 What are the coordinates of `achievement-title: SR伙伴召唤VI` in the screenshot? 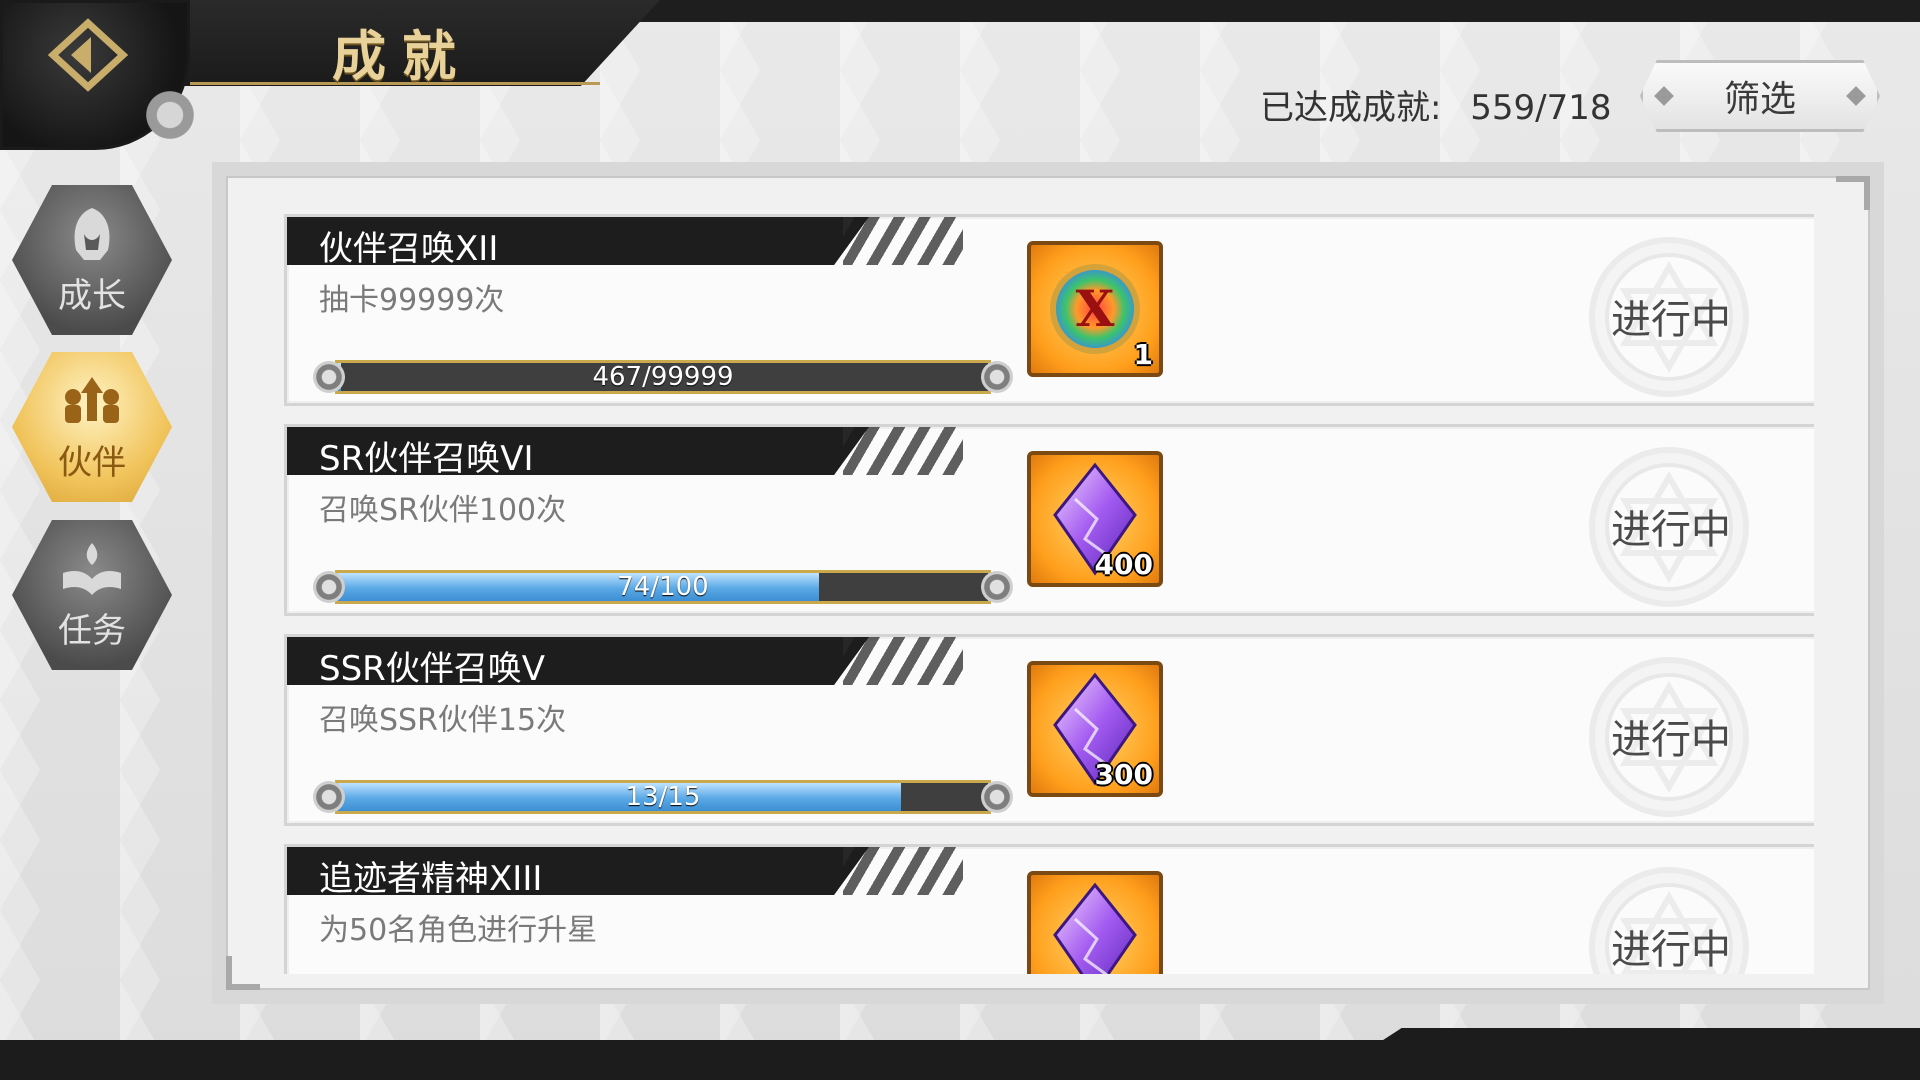 It's located at (426, 459).